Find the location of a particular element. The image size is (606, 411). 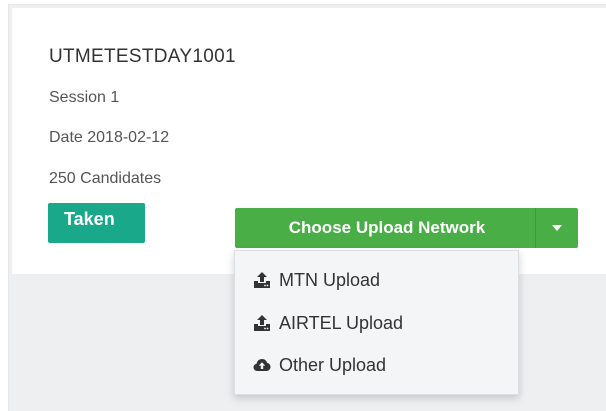

status-badge: Taken is located at coordinates (96, 223).